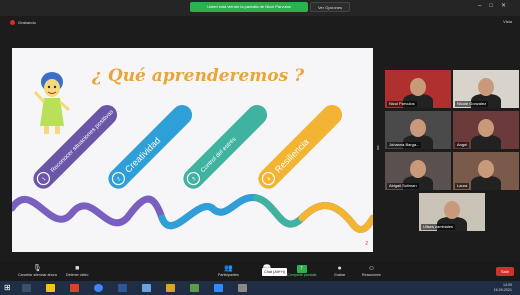  What do you see at coordinates (402, 104) in the screenshot?
I see `participant-name: Nicol Parvulos` at bounding box center [402, 104].